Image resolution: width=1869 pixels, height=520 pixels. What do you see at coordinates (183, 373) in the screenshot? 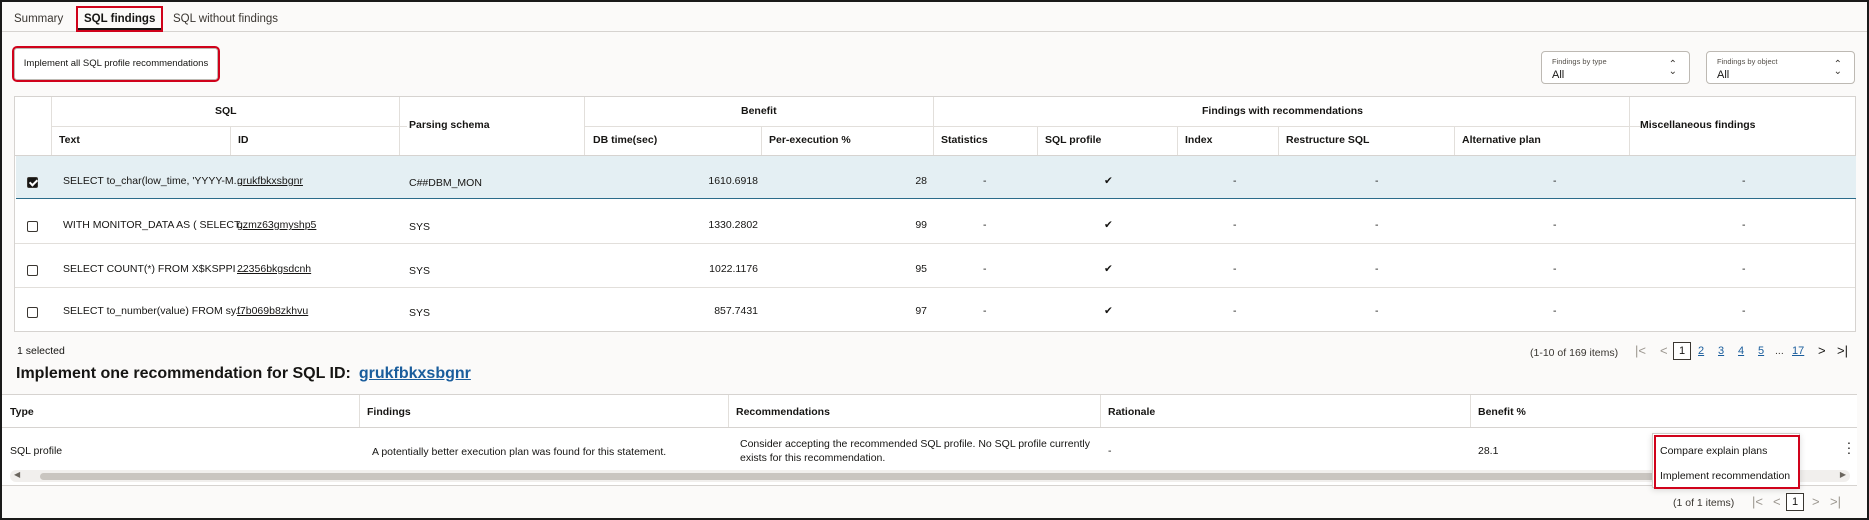
I see `detail-title-text: Implement one recommendation for SQL ID:` at bounding box center [183, 373].